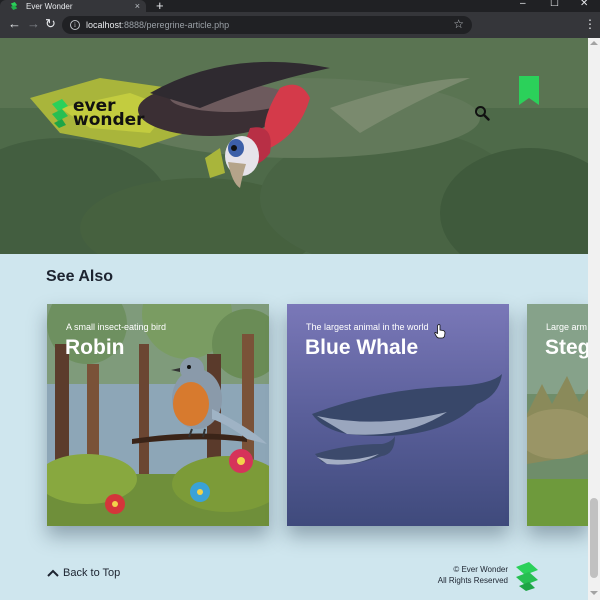  I want to click on card-title: Steg, so click(566, 347).